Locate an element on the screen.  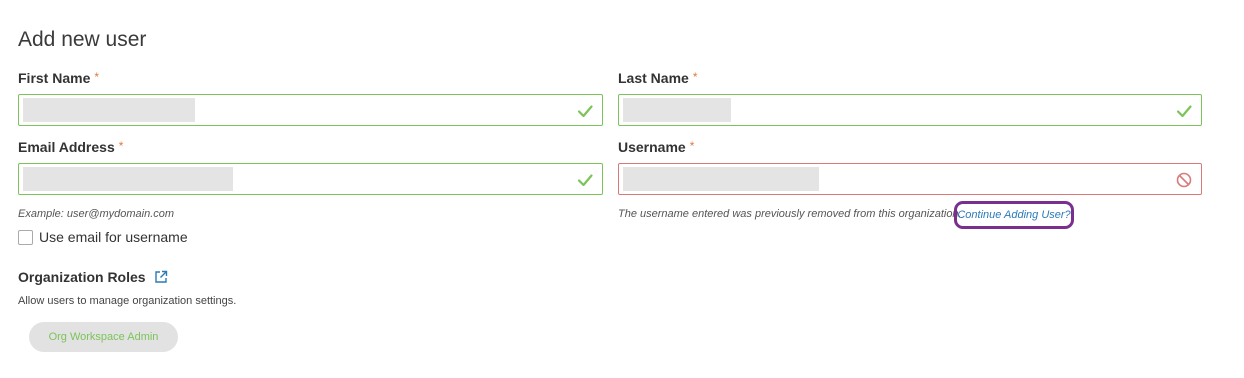
username-label: Username * is located at coordinates (656, 147).